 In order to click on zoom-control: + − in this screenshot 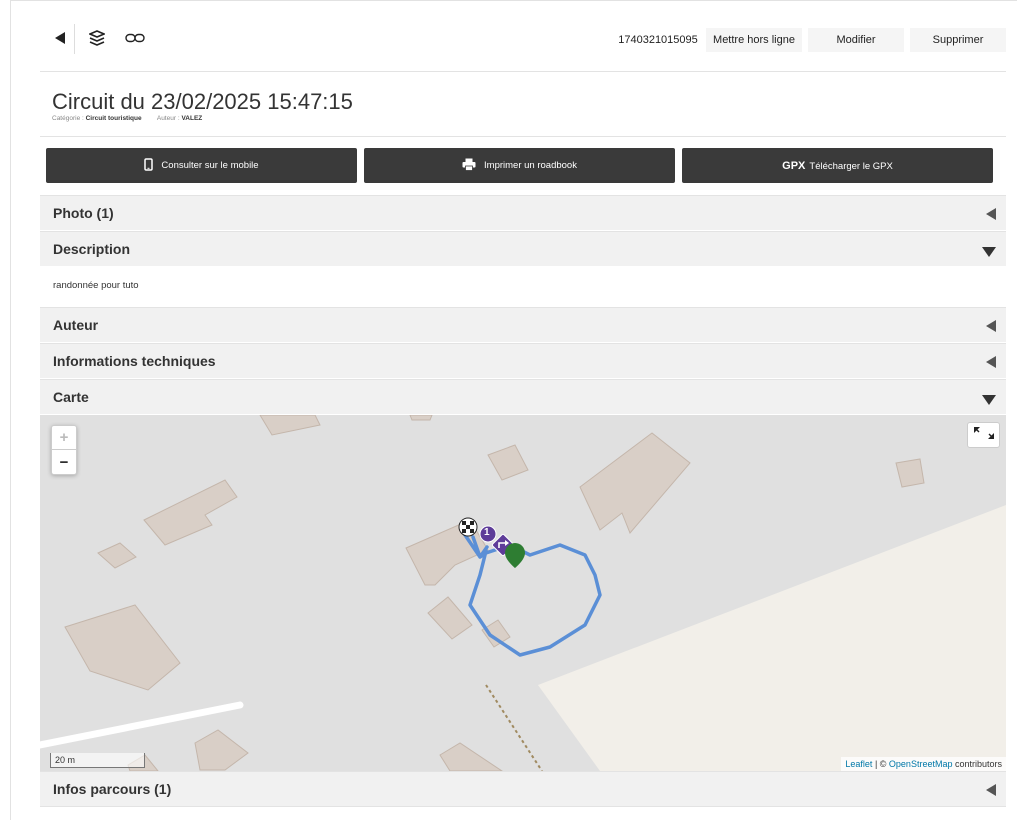, I will do `click(64, 450)`.